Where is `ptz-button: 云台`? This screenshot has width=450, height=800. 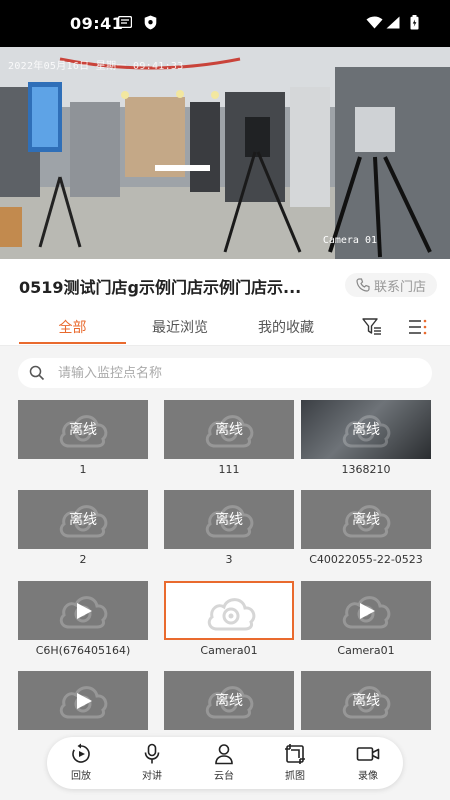 ptz-button: 云台 is located at coordinates (224, 764).